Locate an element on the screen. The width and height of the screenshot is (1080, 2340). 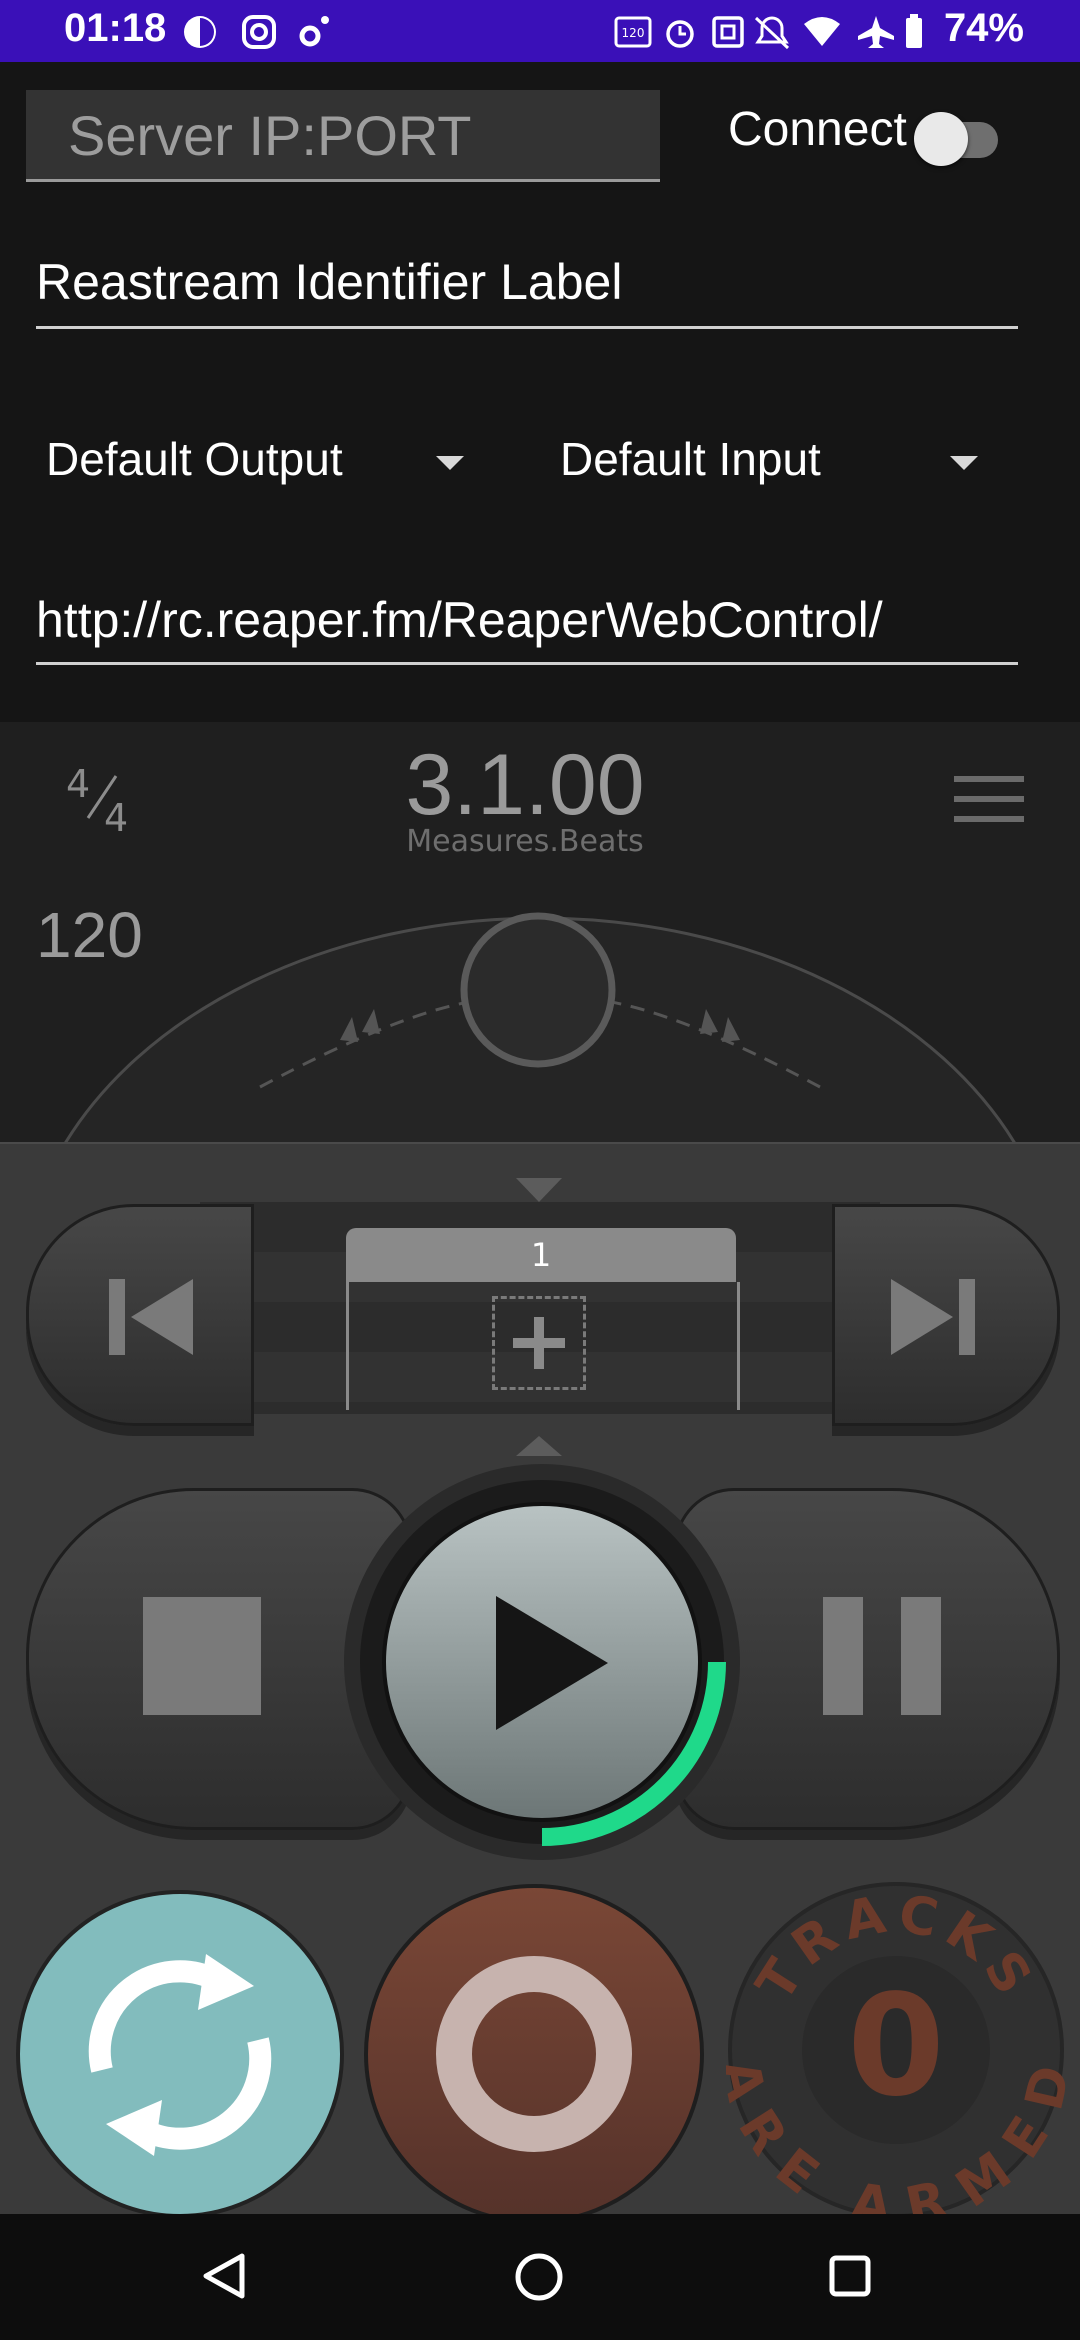
status-bar: 01:18 120 74% is located at coordinates (540, 31).